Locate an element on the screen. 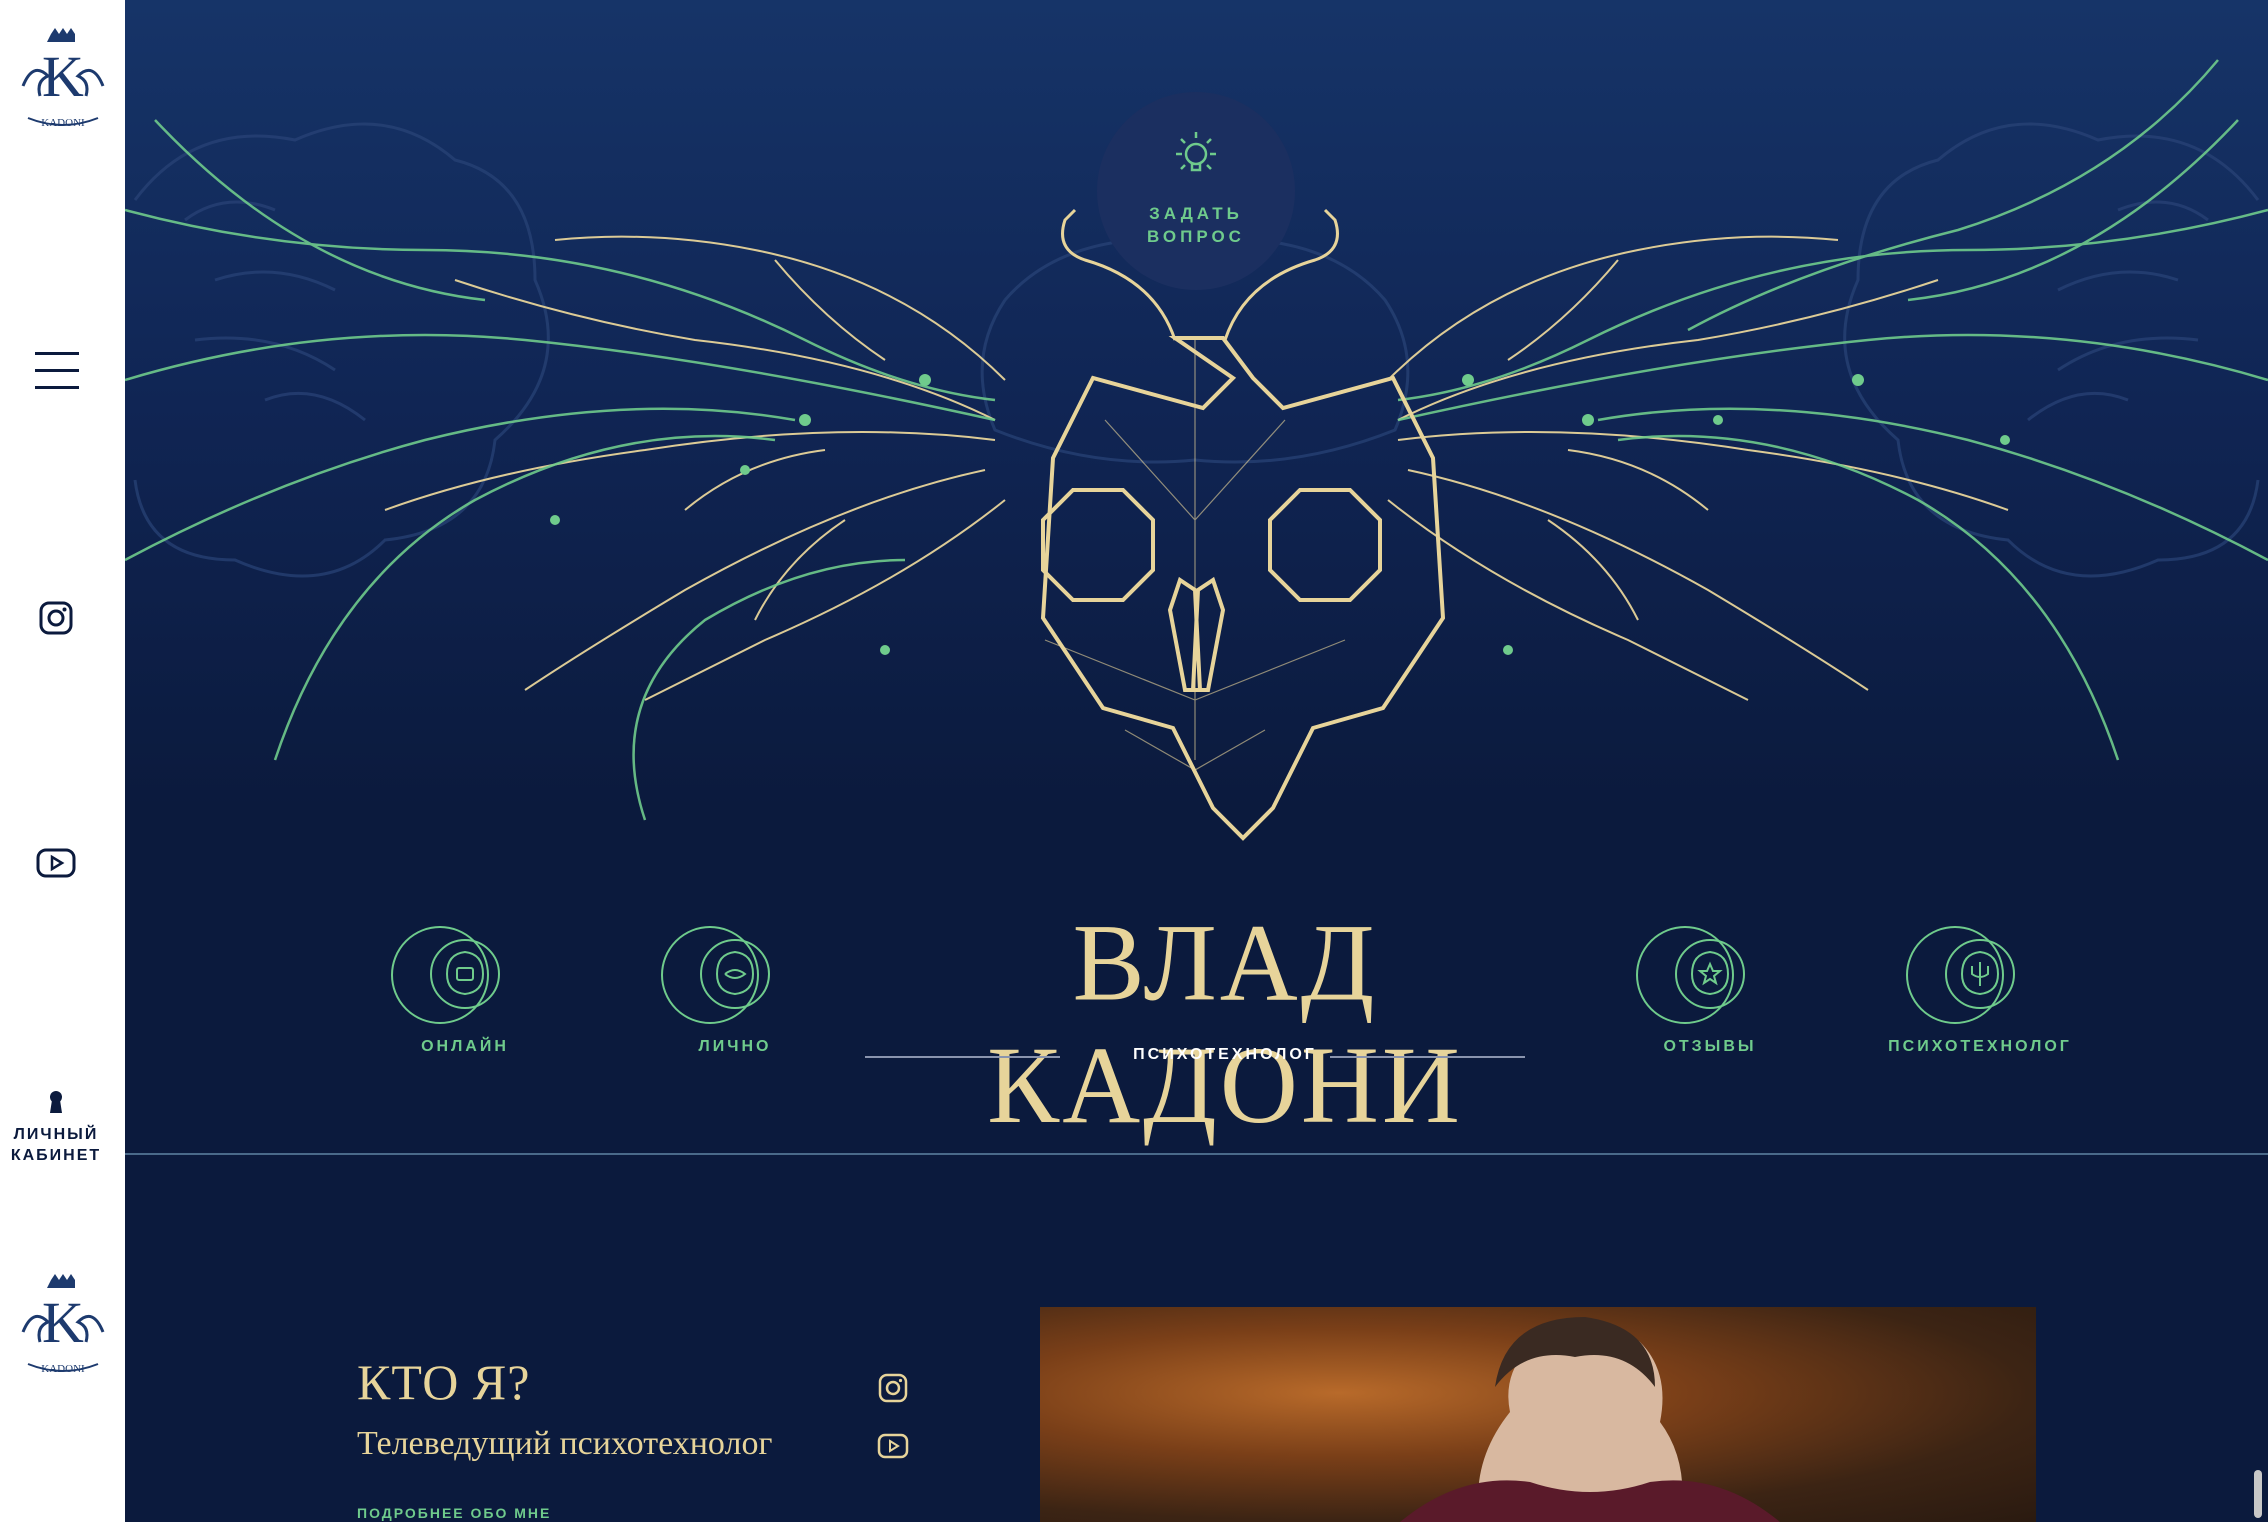 The width and height of the screenshot is (2268, 1522). page-subtitle: ПСИХОТЕХНОЛОГ is located at coordinates (1225, 1054).